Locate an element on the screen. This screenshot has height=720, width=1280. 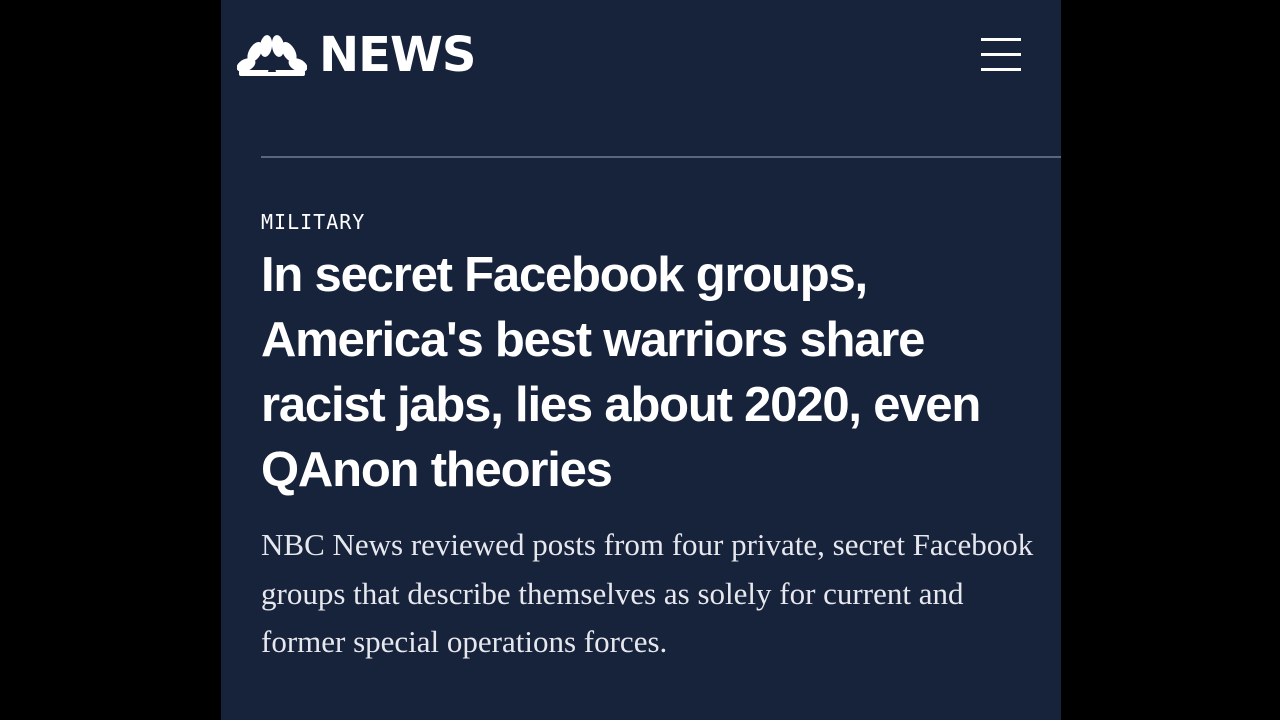
nbc-peacock-icon is located at coordinates (272, 55).